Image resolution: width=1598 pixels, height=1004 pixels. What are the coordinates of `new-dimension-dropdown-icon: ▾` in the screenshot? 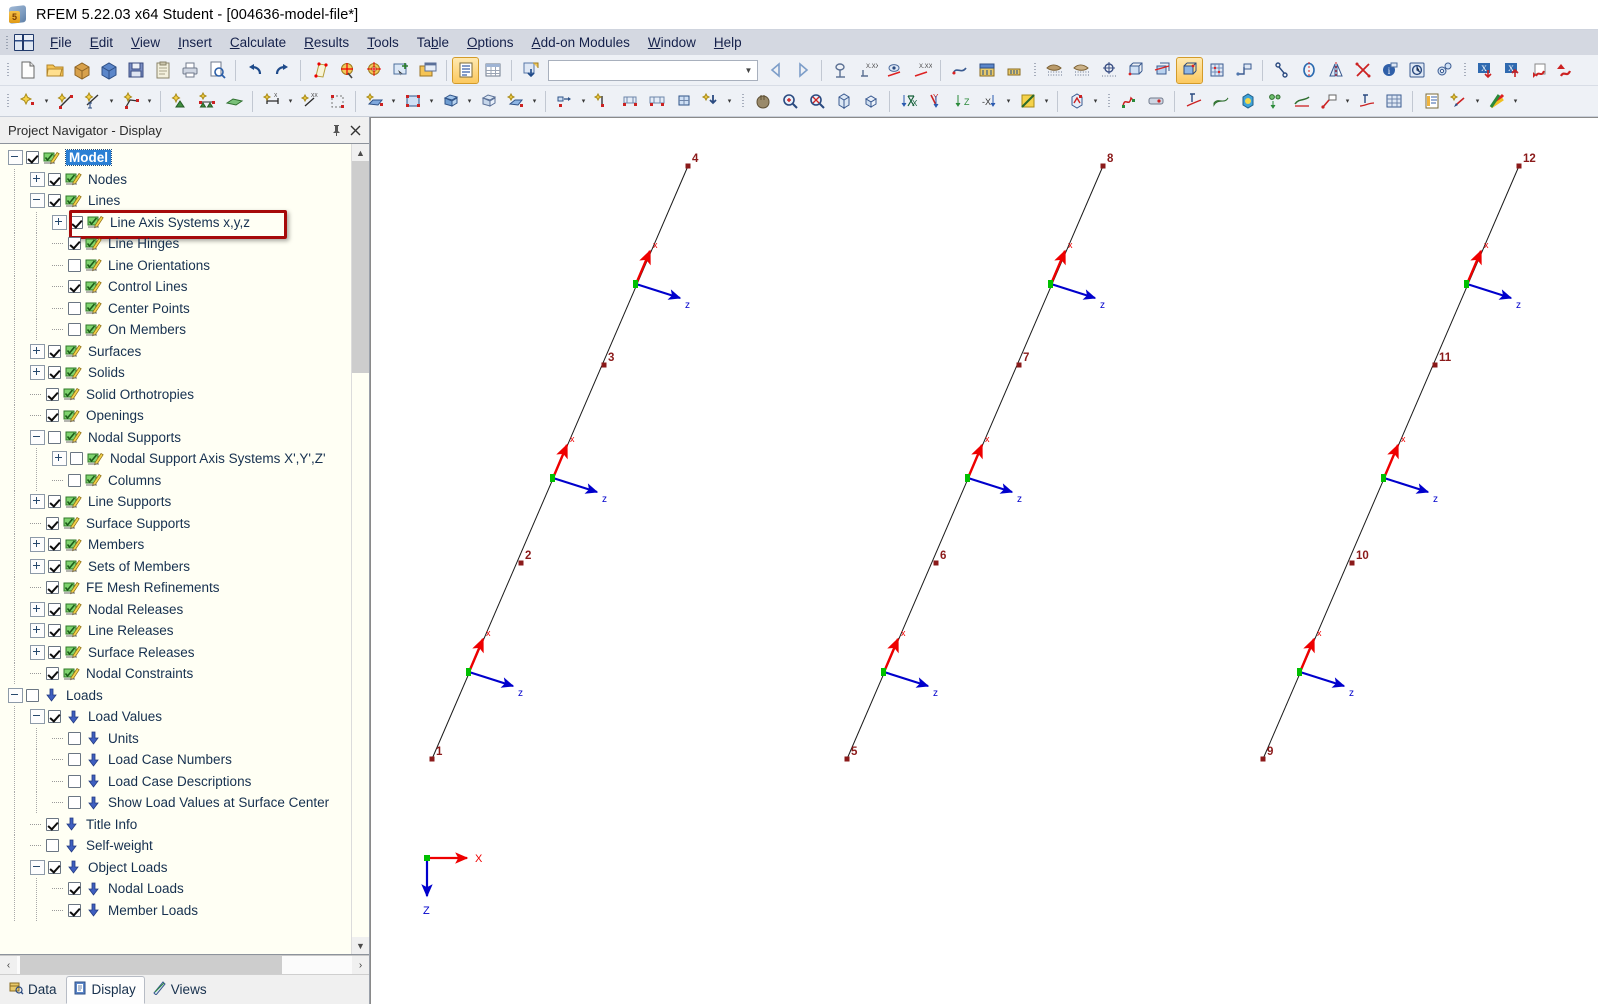 It's located at (290, 101).